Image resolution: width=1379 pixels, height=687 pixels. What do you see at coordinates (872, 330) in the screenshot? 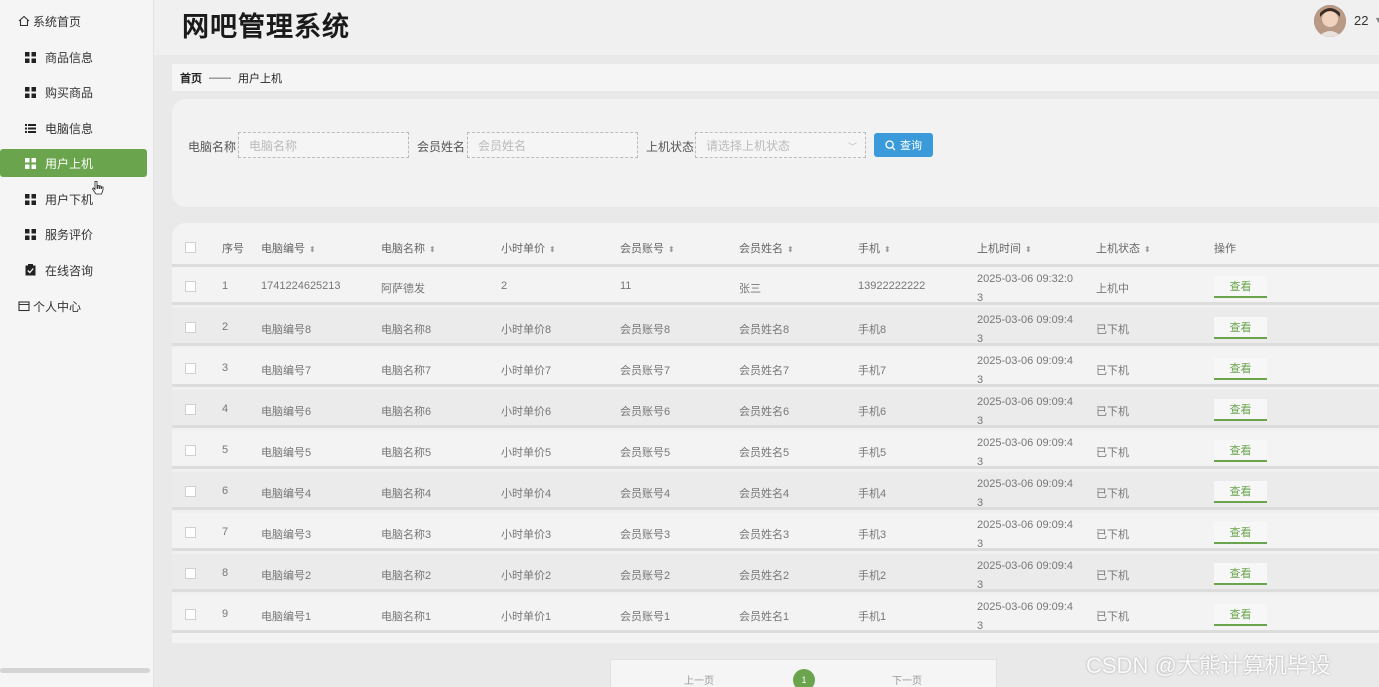
I see `table-cell: 手机8` at bounding box center [872, 330].